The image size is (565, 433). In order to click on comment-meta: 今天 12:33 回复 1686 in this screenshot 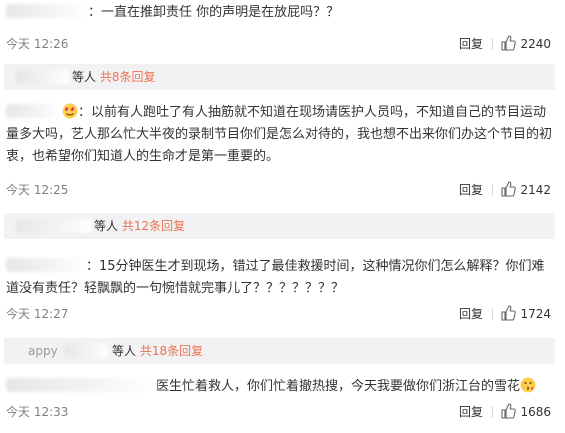, I will do `click(282, 412)`.